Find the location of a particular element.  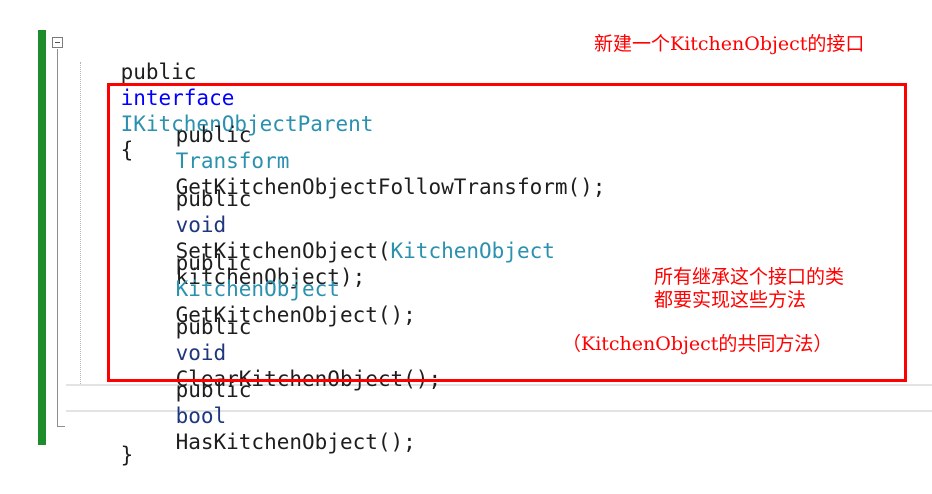

keyword-public: public is located at coordinates (158, 72).